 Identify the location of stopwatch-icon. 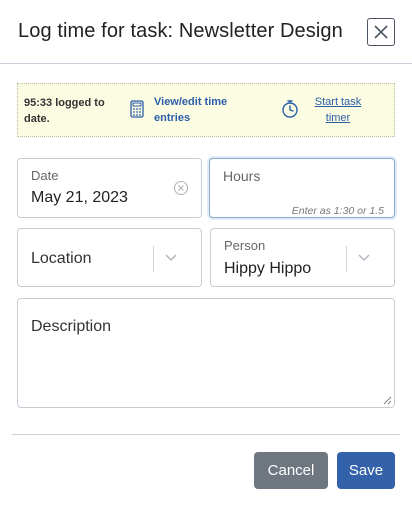
(290, 109).